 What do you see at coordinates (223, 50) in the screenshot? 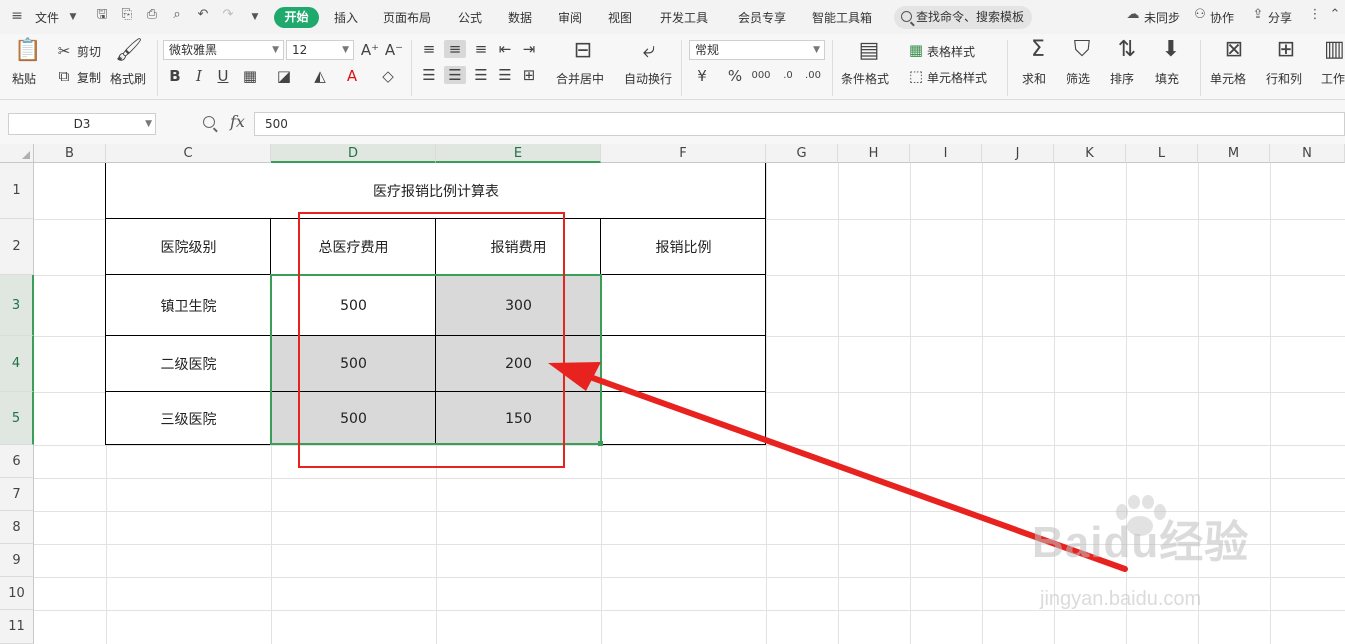
I see `font-name-select: 微软雅黑 ▼` at bounding box center [223, 50].